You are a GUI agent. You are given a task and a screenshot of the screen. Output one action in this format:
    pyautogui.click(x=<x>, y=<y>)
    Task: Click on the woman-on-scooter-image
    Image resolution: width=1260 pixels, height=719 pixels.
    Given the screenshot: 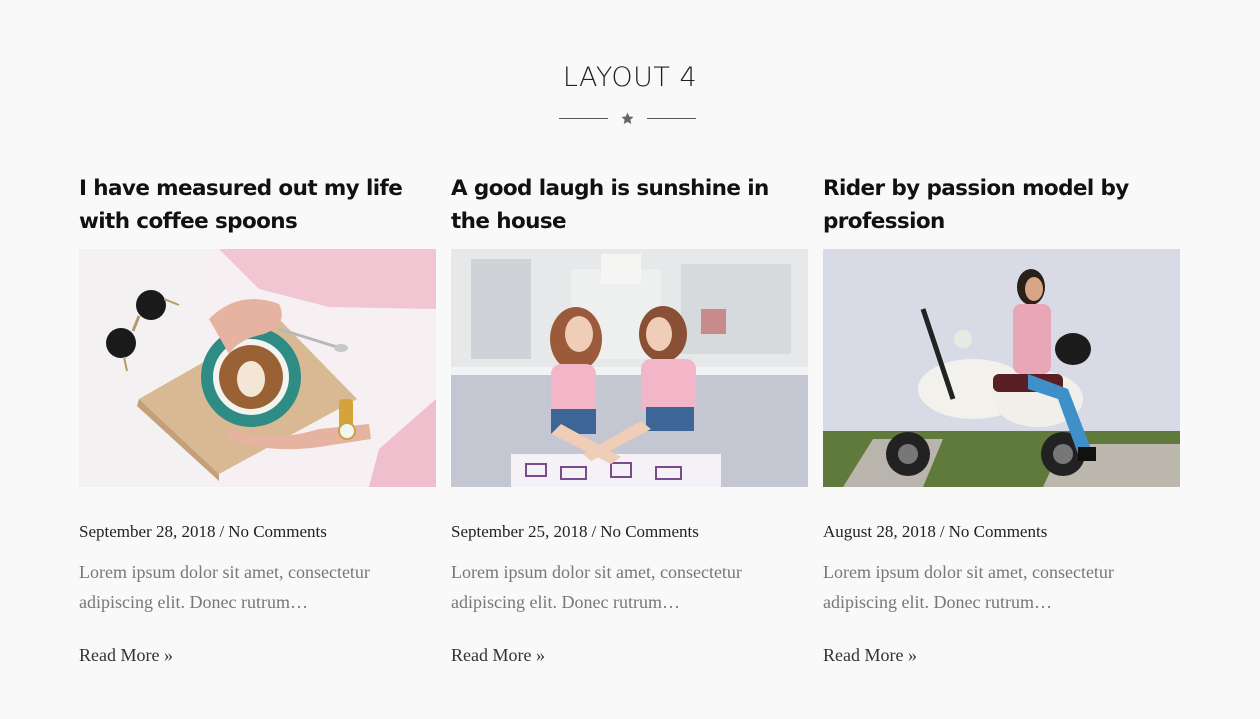 What is the action you would take?
    pyautogui.click(x=1001, y=368)
    